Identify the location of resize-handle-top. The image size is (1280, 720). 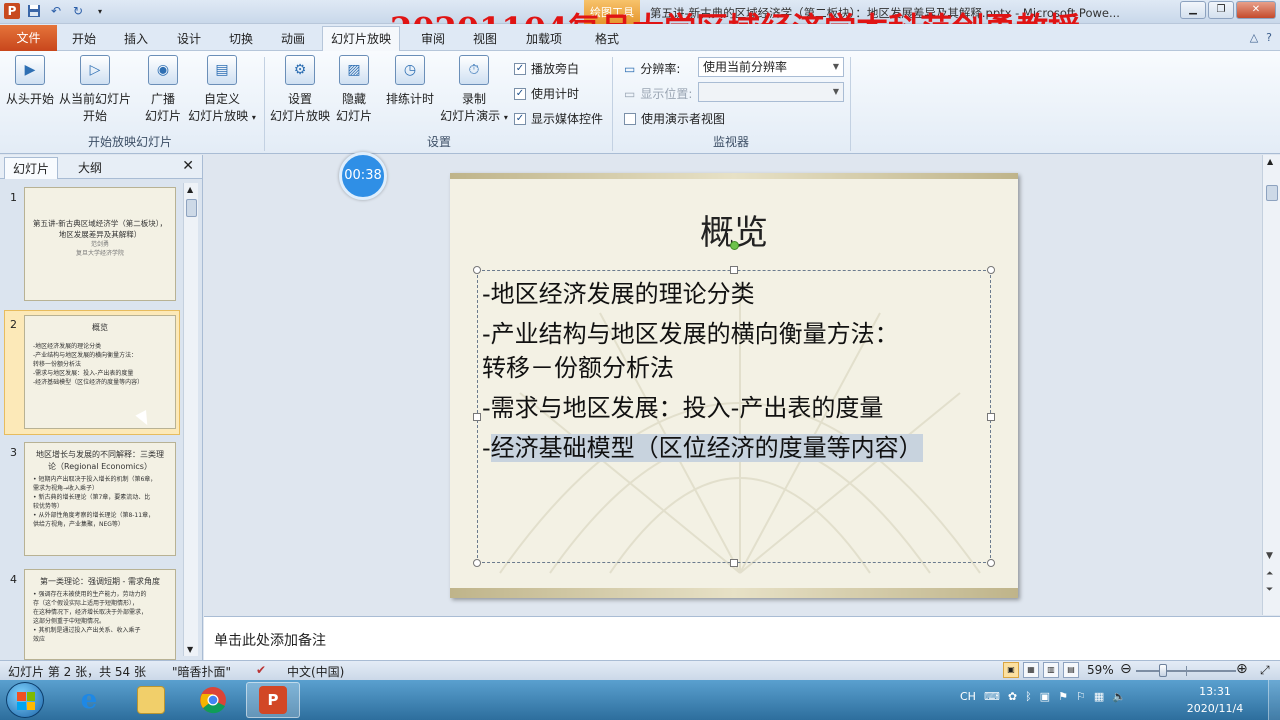
(734, 270).